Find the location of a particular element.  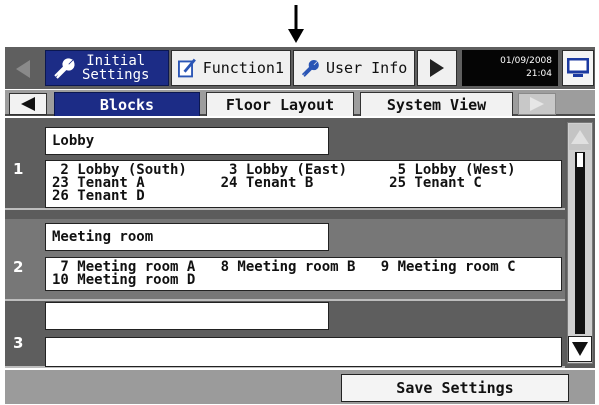

datetime-display: 01/09/2008 21:04 is located at coordinates (510, 68).